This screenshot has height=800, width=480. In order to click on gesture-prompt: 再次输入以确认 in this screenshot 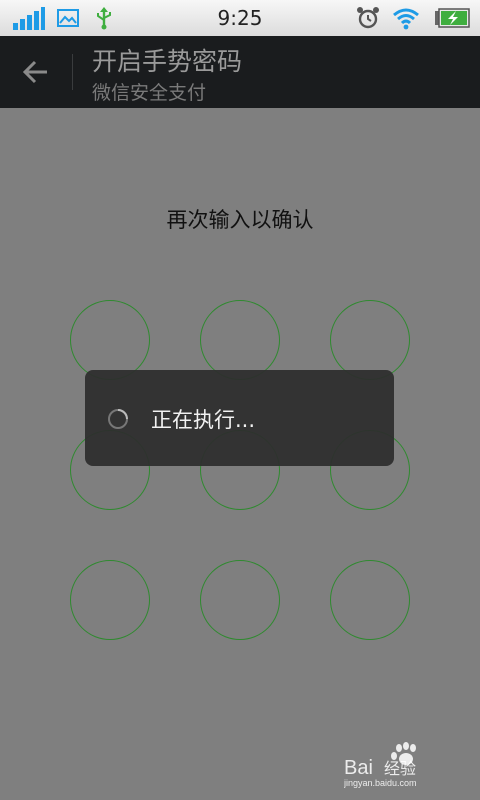, I will do `click(240, 220)`.